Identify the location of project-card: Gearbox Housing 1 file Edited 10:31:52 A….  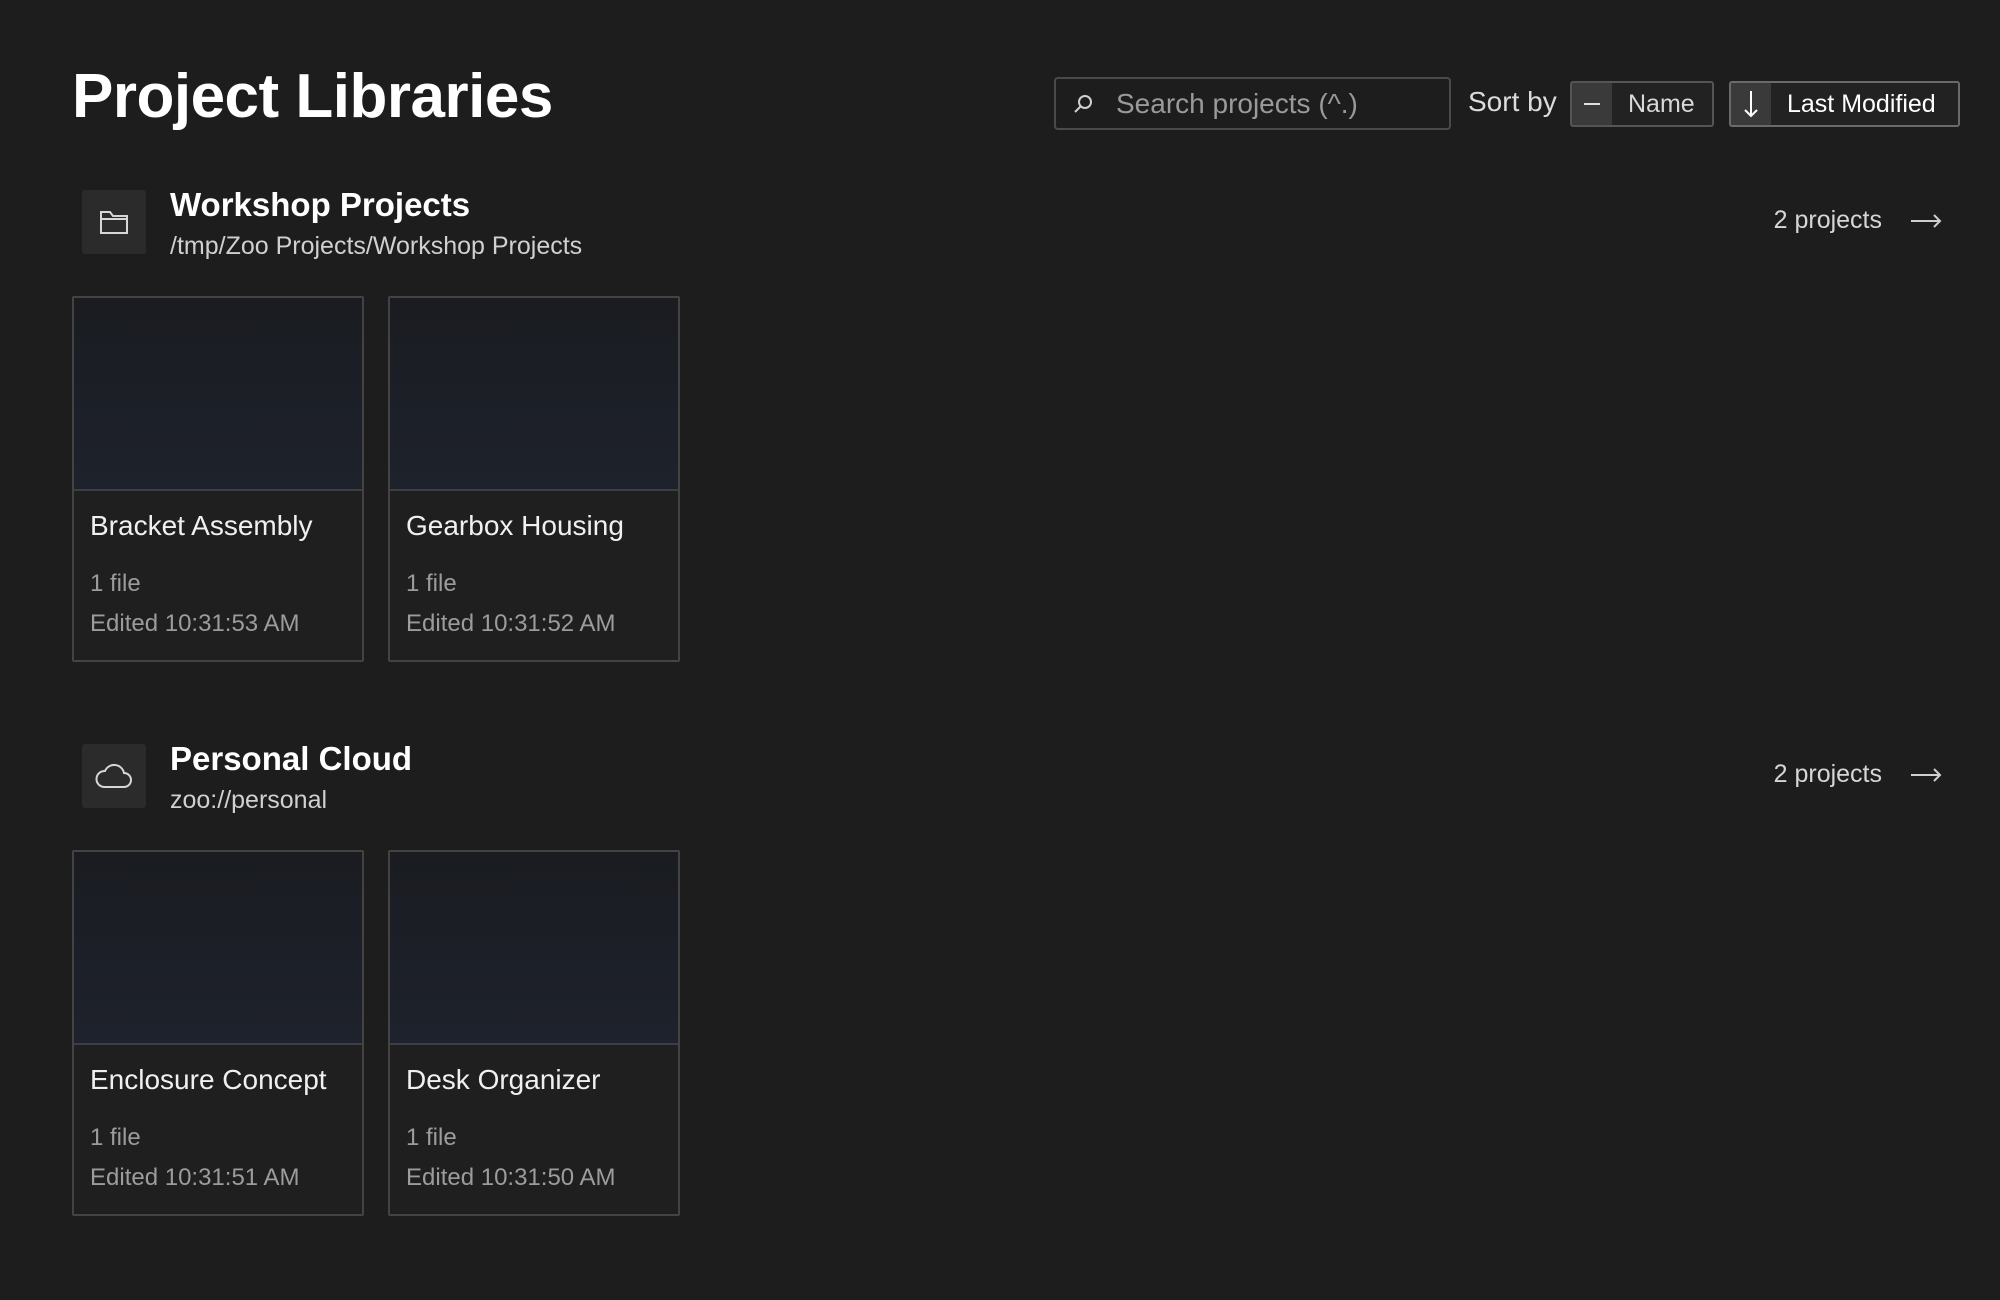
(534, 479).